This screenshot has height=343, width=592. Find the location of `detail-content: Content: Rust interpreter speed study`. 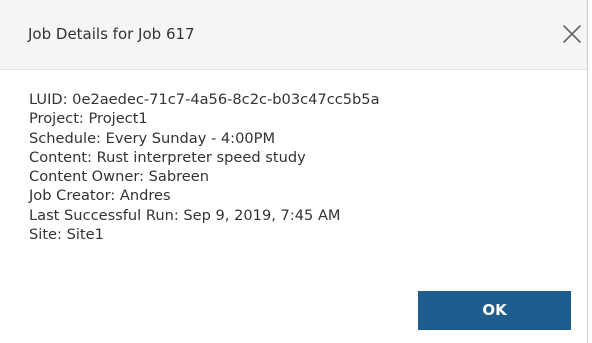

detail-content: Content: Rust interpreter speed study is located at coordinates (167, 157).